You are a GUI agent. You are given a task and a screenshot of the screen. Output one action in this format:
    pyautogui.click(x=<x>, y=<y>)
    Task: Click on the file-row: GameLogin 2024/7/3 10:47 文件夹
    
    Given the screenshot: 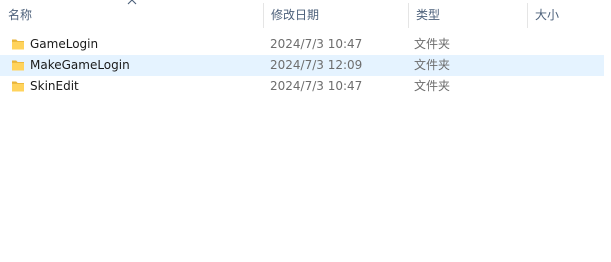 What is the action you would take?
    pyautogui.click(x=302, y=44)
    